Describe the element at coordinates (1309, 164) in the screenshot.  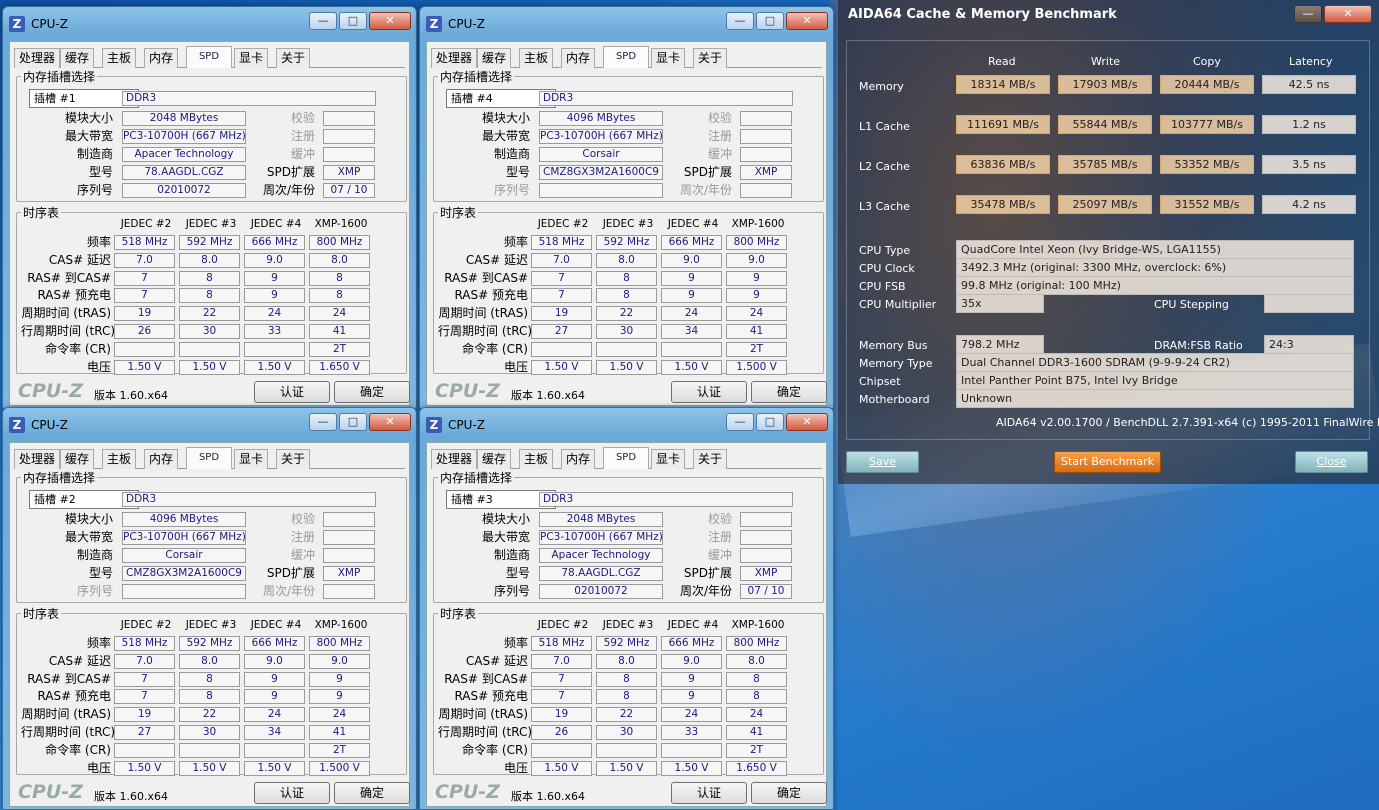
I see `bench-value: 3.5 ns` at that location.